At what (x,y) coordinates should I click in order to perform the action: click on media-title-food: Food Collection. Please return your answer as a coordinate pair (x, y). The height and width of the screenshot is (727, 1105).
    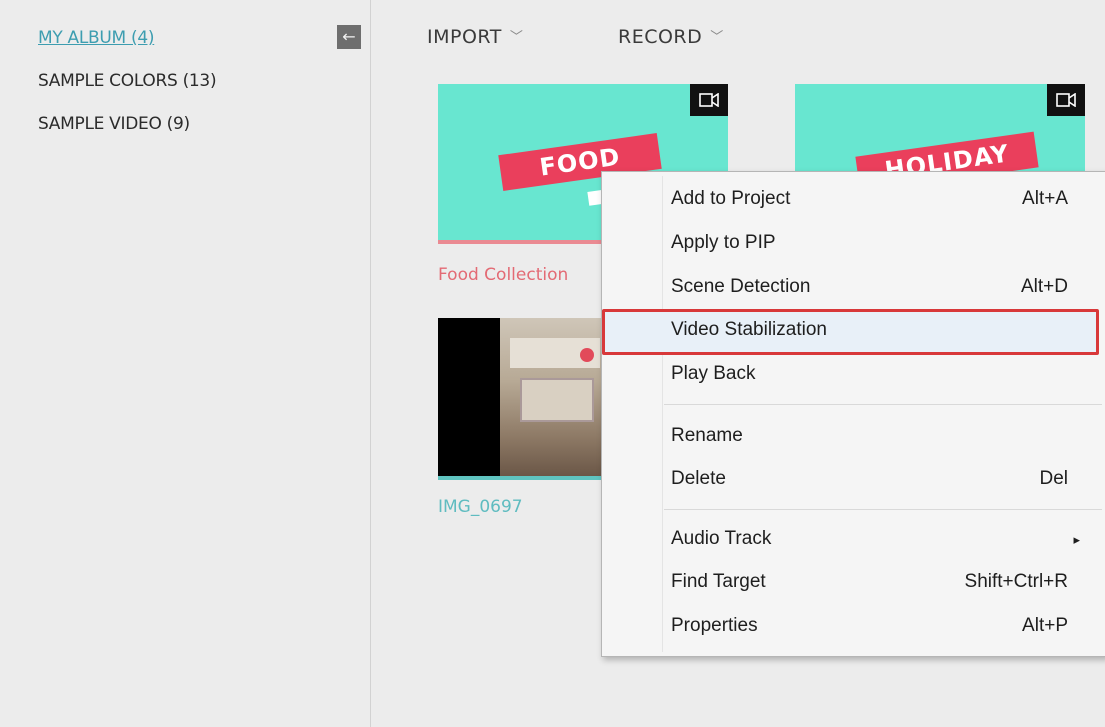
    Looking at the image, I should click on (503, 275).